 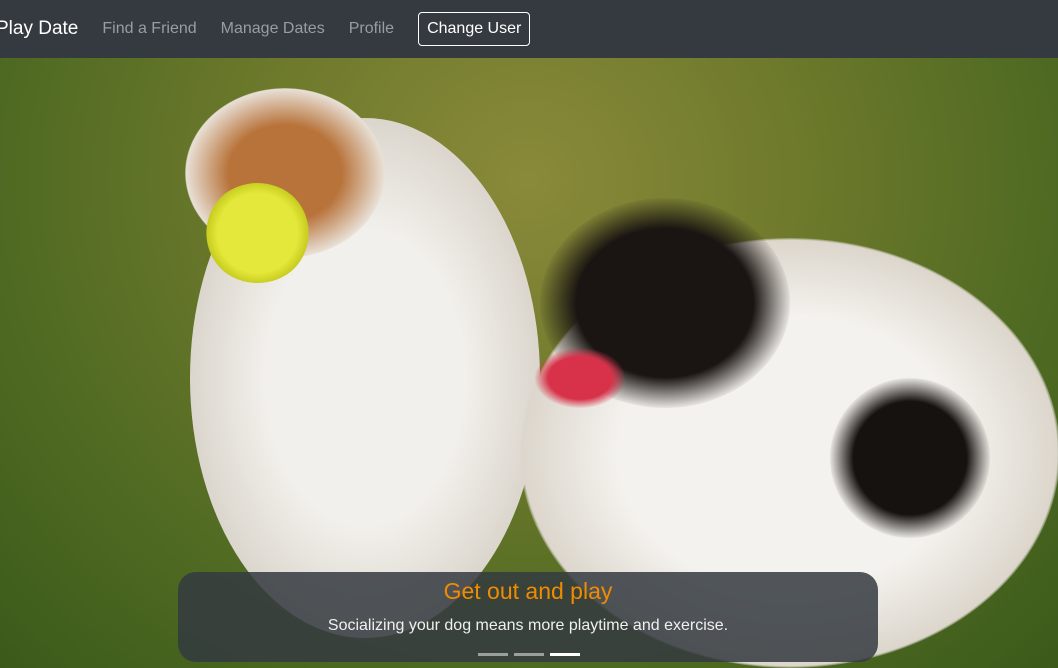 What do you see at coordinates (371, 29) in the screenshot?
I see `nav-profile: Profile` at bounding box center [371, 29].